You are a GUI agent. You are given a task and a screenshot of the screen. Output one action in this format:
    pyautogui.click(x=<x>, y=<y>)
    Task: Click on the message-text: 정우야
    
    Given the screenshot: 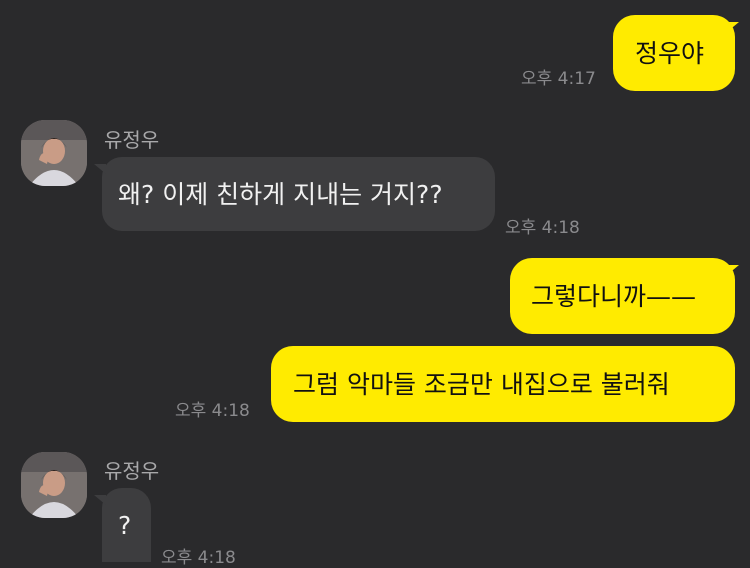 What is the action you would take?
    pyautogui.click(x=670, y=53)
    